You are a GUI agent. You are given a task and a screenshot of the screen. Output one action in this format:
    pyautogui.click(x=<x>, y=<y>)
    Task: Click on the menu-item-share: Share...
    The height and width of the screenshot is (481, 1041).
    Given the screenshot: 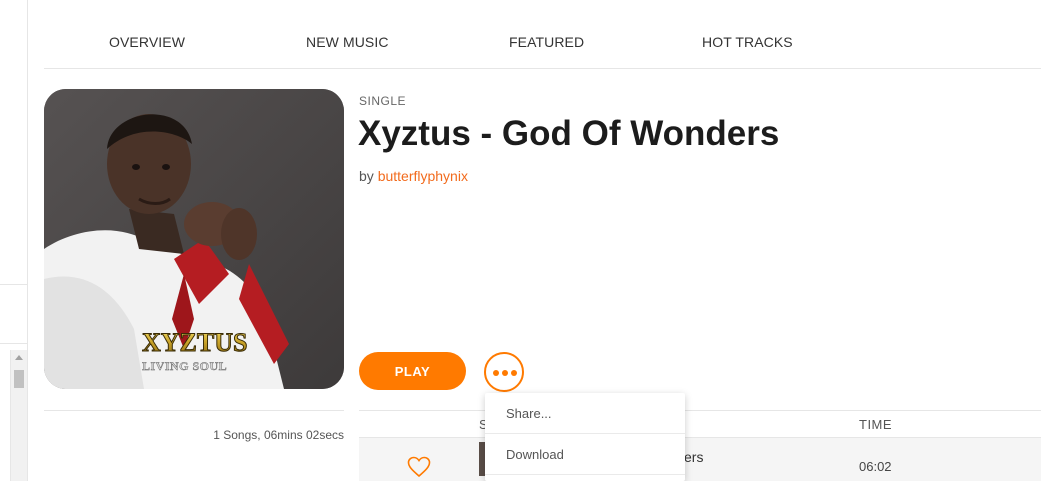 What is the action you would take?
    pyautogui.click(x=585, y=413)
    